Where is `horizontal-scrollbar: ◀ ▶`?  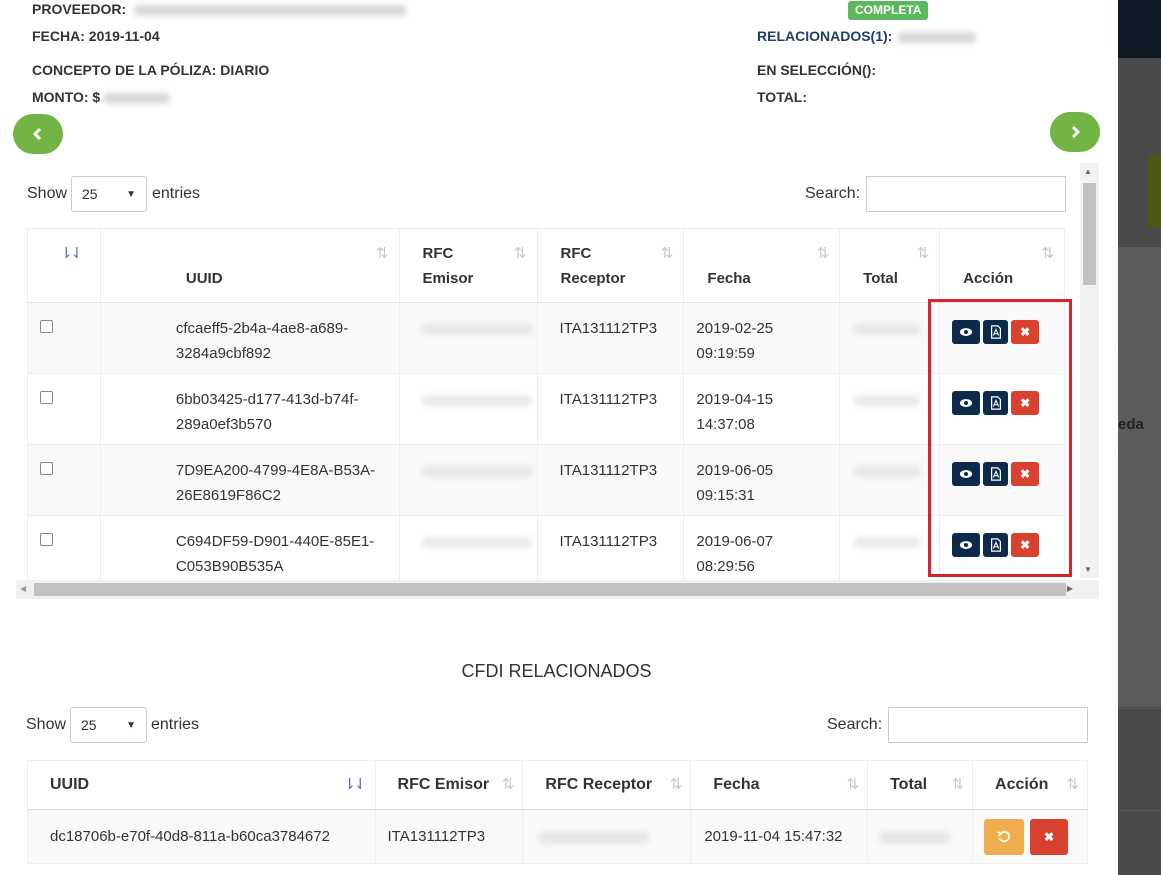
horizontal-scrollbar: ◀ ▶ is located at coordinates (557, 589).